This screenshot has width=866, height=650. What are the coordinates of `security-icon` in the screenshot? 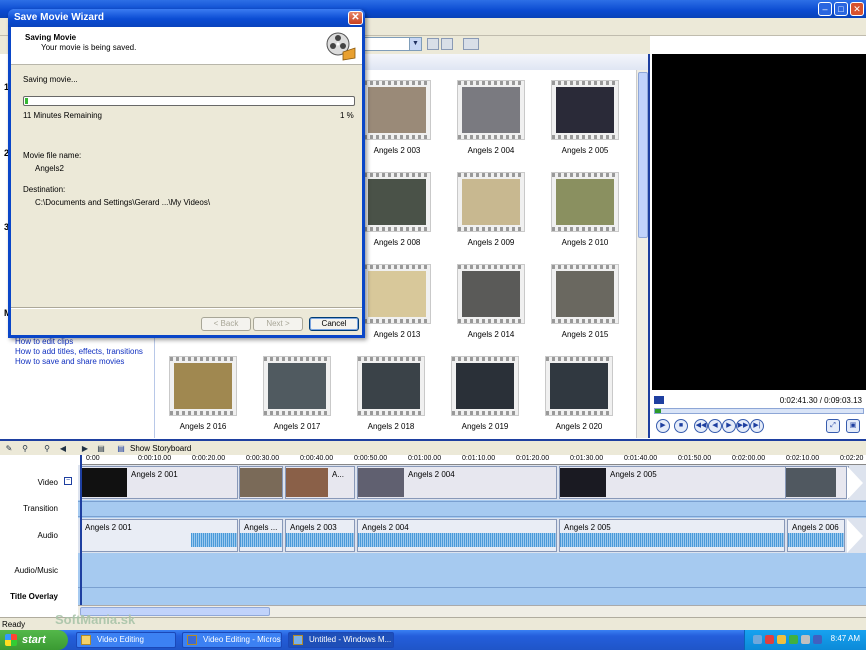 It's located at (769, 639).